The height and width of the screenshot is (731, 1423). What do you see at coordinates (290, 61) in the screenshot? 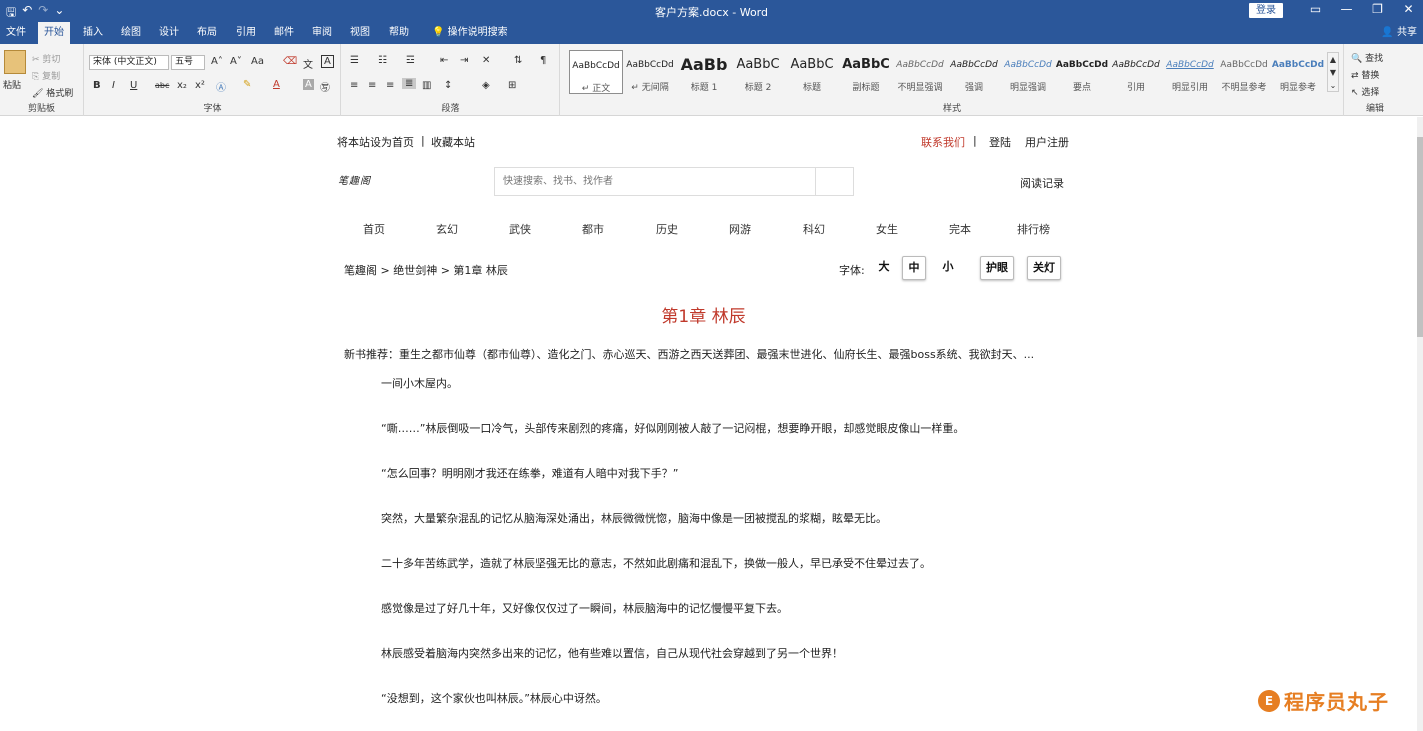
I see `clear-formatting-icon: ⌫` at bounding box center [290, 61].